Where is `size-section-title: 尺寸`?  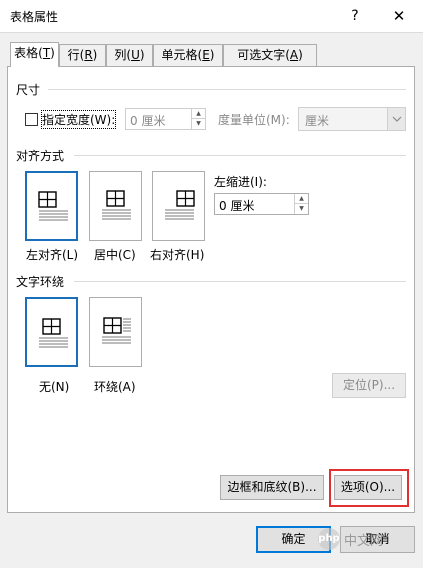
size-section-title: 尺寸 is located at coordinates (28, 89).